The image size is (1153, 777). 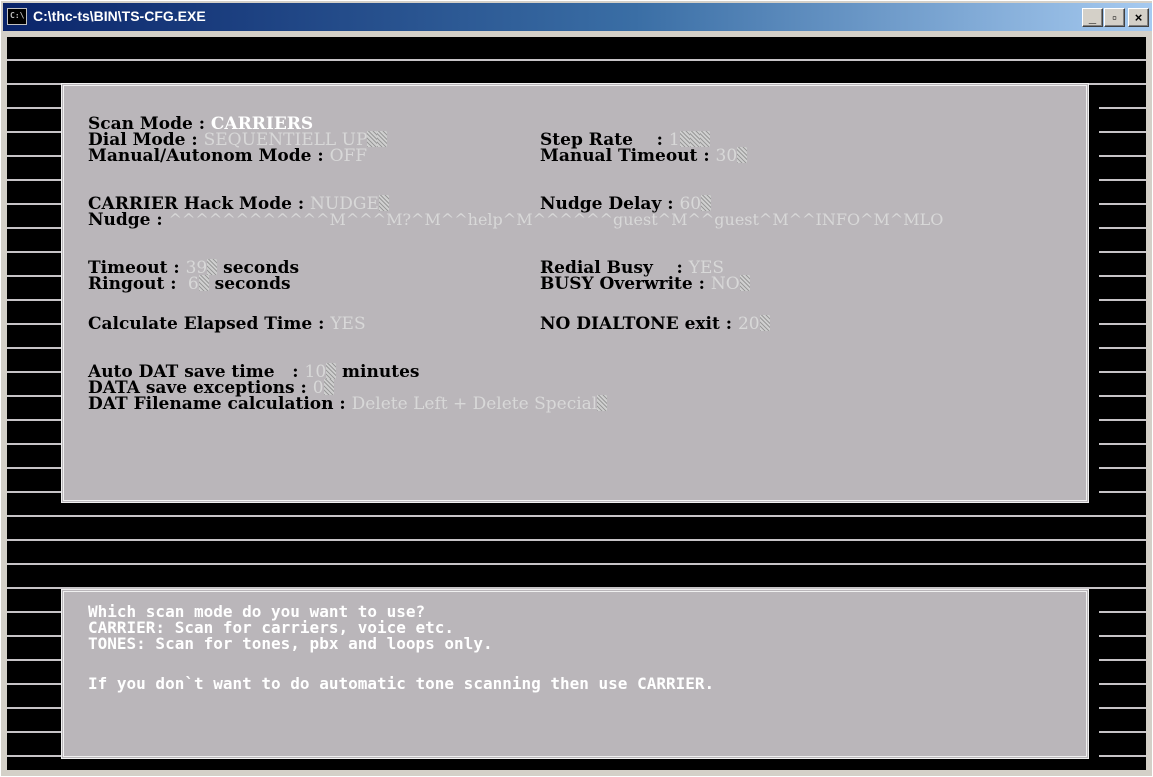 I want to click on busy-overwrite-label: BUSY Overwrite :, so click(x=625, y=284).